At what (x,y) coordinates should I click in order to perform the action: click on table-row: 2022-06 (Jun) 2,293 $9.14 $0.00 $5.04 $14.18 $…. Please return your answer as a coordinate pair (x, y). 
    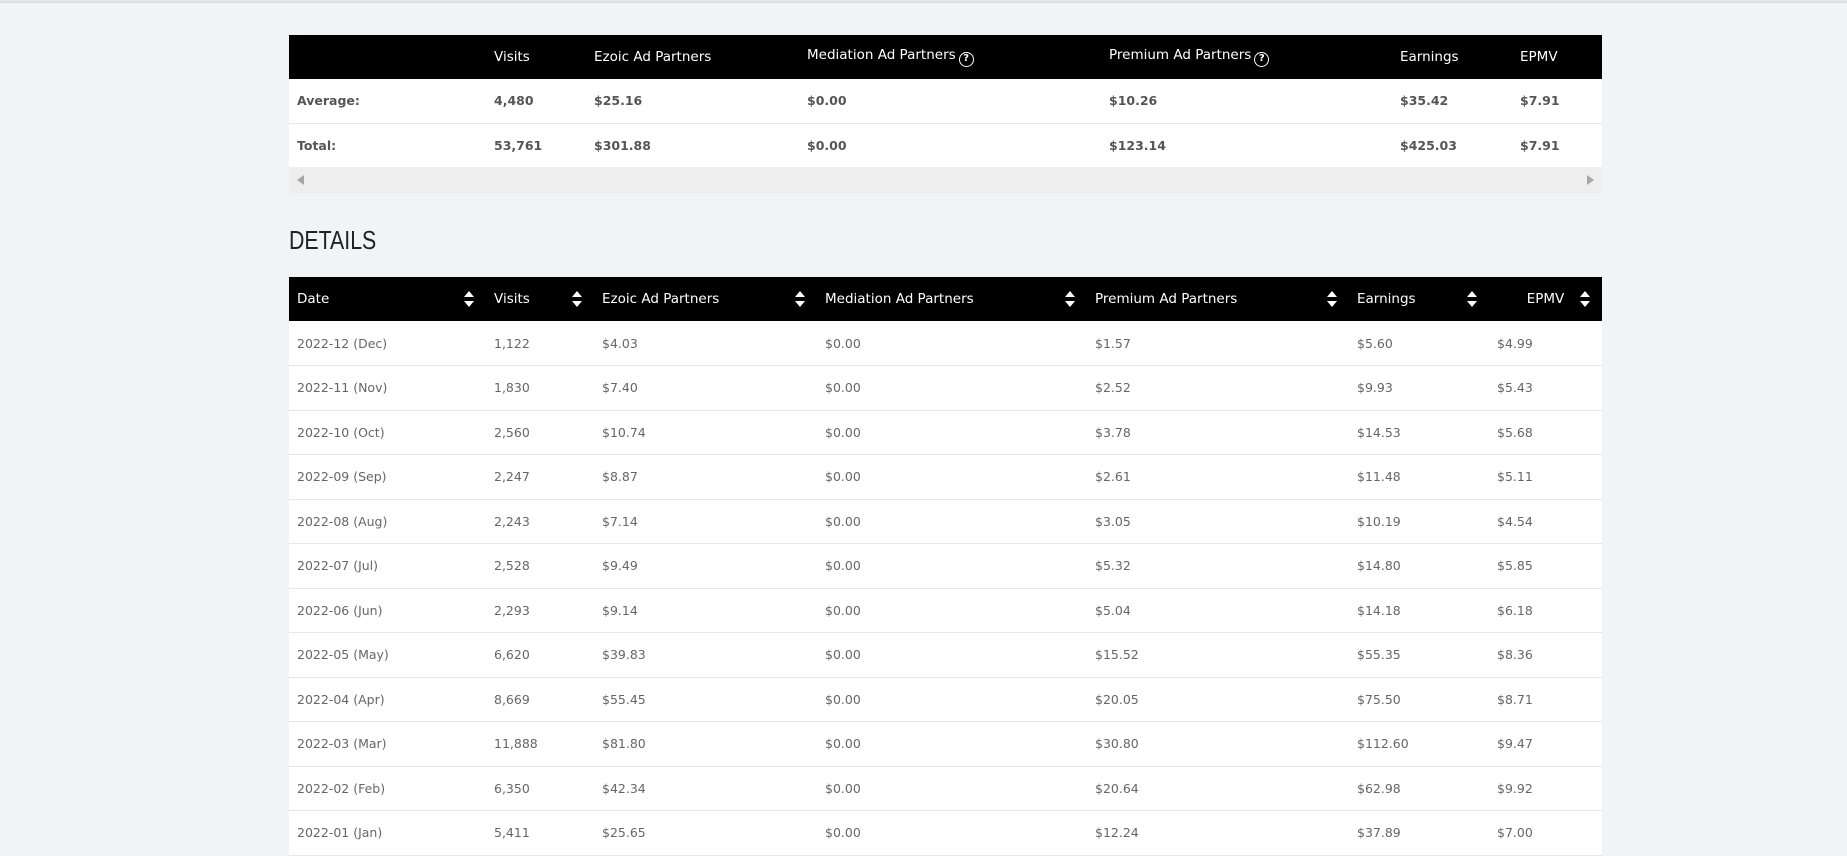
    Looking at the image, I should click on (945, 610).